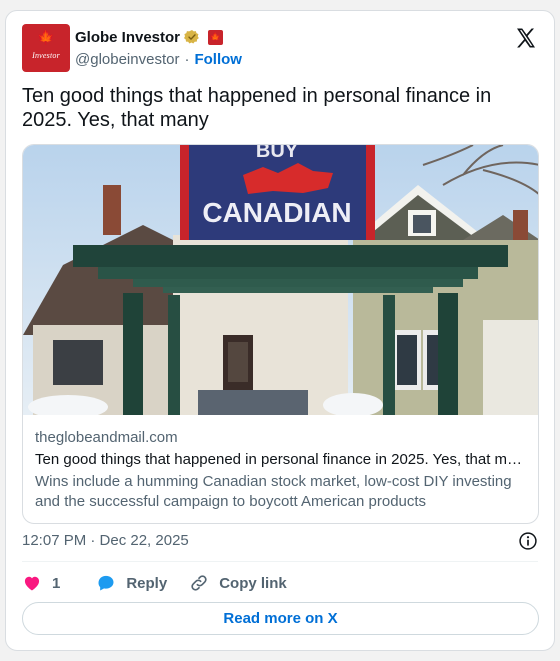 The image size is (560, 661). I want to click on x-logo-icon, so click(526, 38).